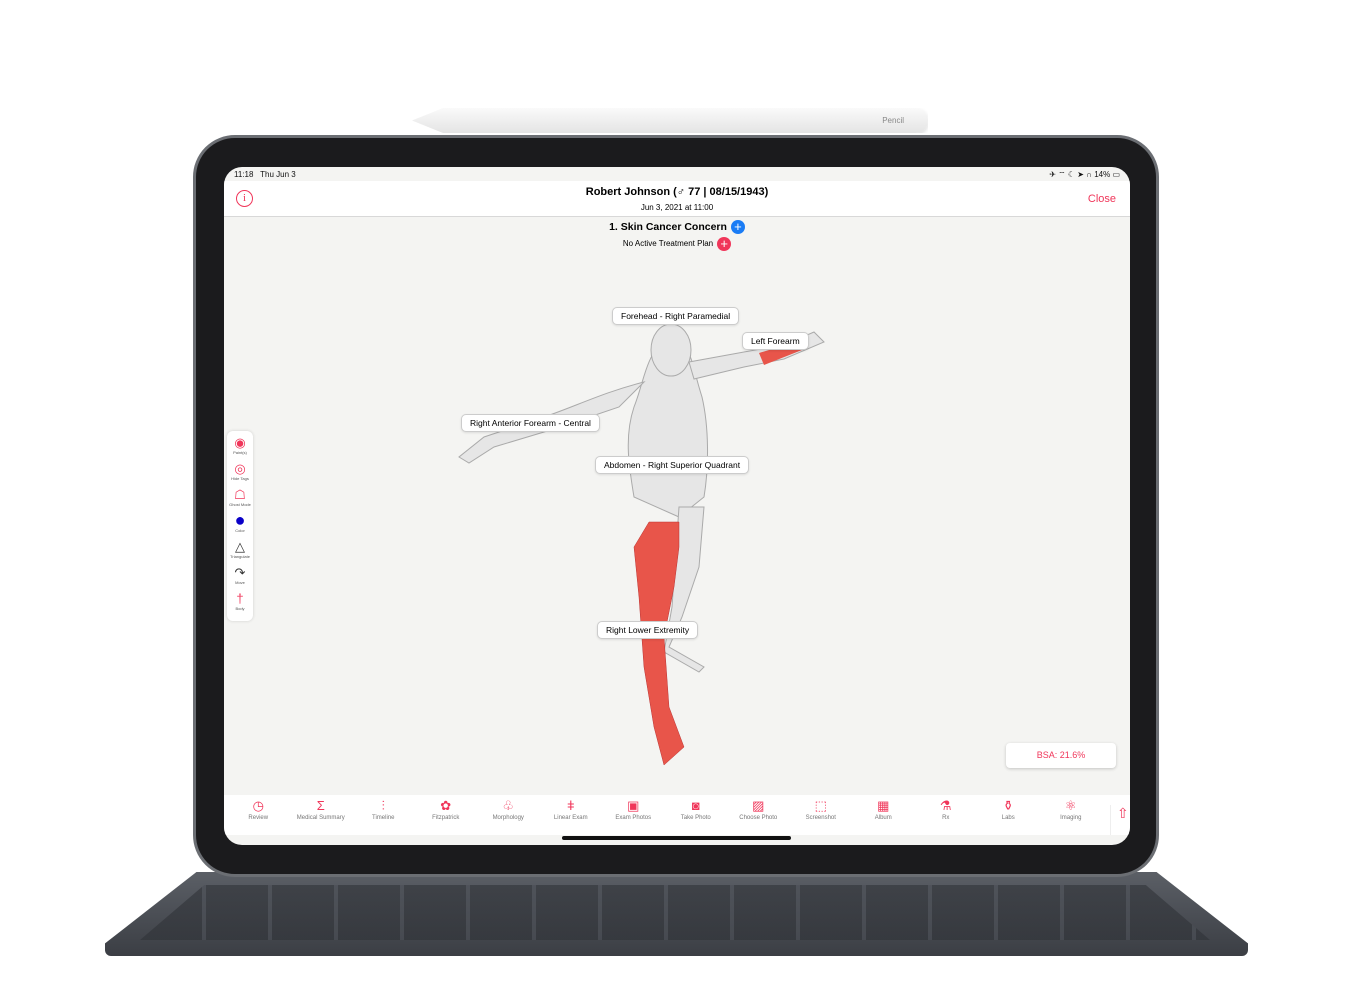 This screenshot has height=1000, width=1348. What do you see at coordinates (672, 465) in the screenshot?
I see `tag-abdomen: Abdomen - Right Superior Quadrant` at bounding box center [672, 465].